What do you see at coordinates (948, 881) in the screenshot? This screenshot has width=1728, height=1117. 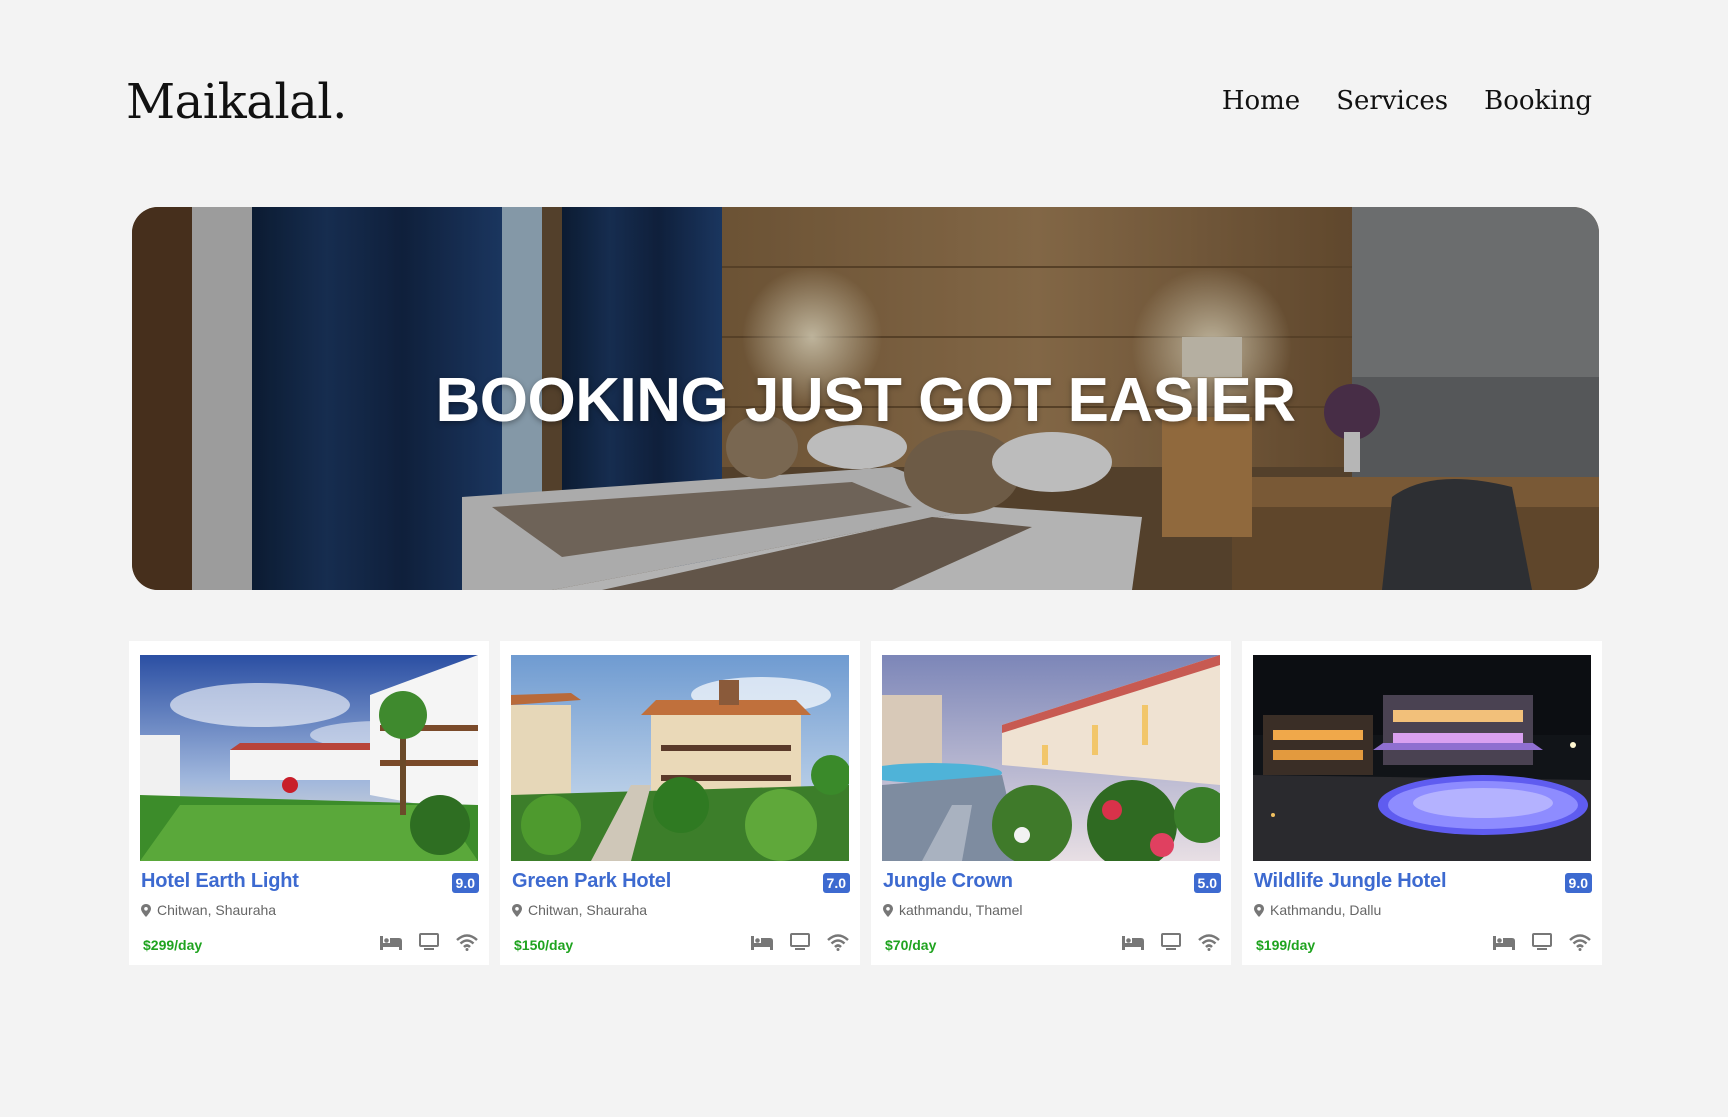 I see `hotel-name: Jungle Crown` at bounding box center [948, 881].